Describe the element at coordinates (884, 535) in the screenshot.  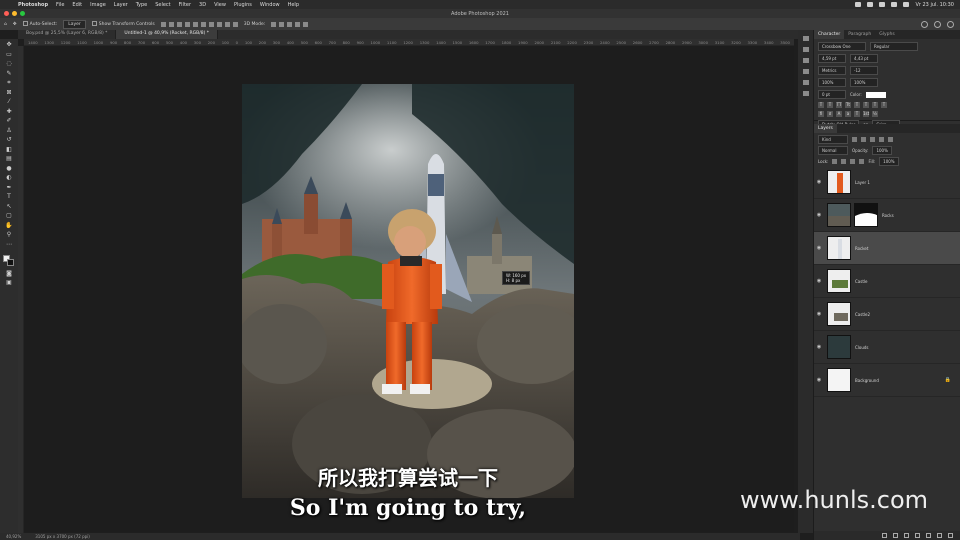
I see `link-layers-icon` at that location.